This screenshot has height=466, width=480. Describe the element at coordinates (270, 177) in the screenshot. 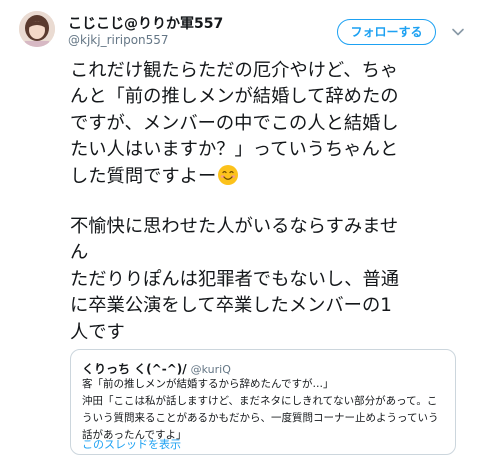

I see `tweet-line-with-emoji: した質問ですよー` at that location.